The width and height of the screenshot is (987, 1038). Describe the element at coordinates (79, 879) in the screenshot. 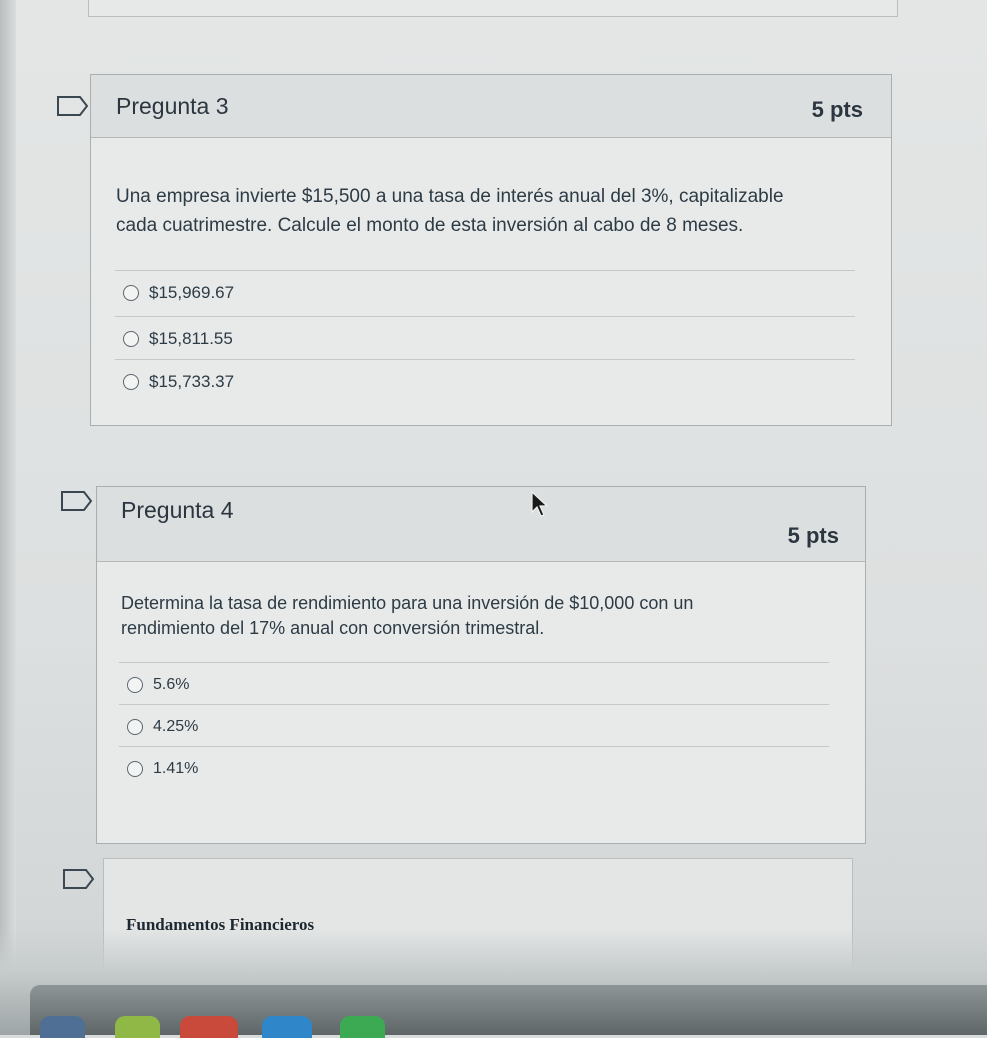

I see `flag-next-question-icon` at that location.